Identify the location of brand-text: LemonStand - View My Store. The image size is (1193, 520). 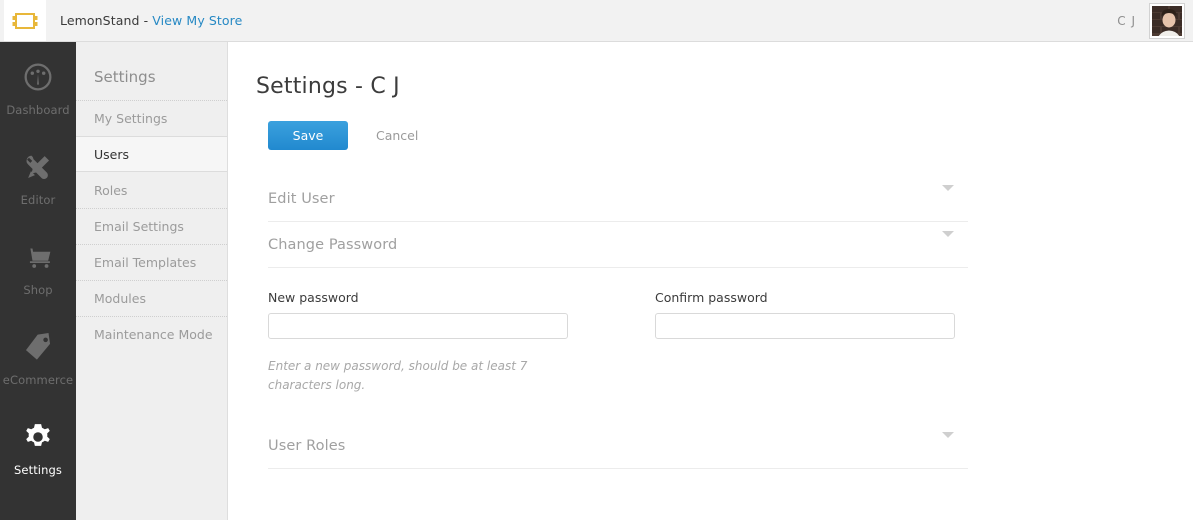
(151, 20).